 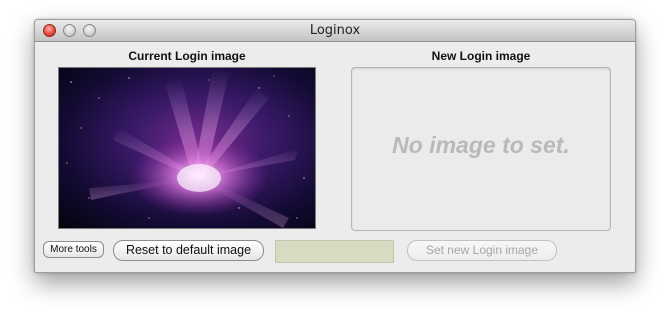 I want to click on set-new-login-image-button: Set new Login image, so click(x=482, y=250).